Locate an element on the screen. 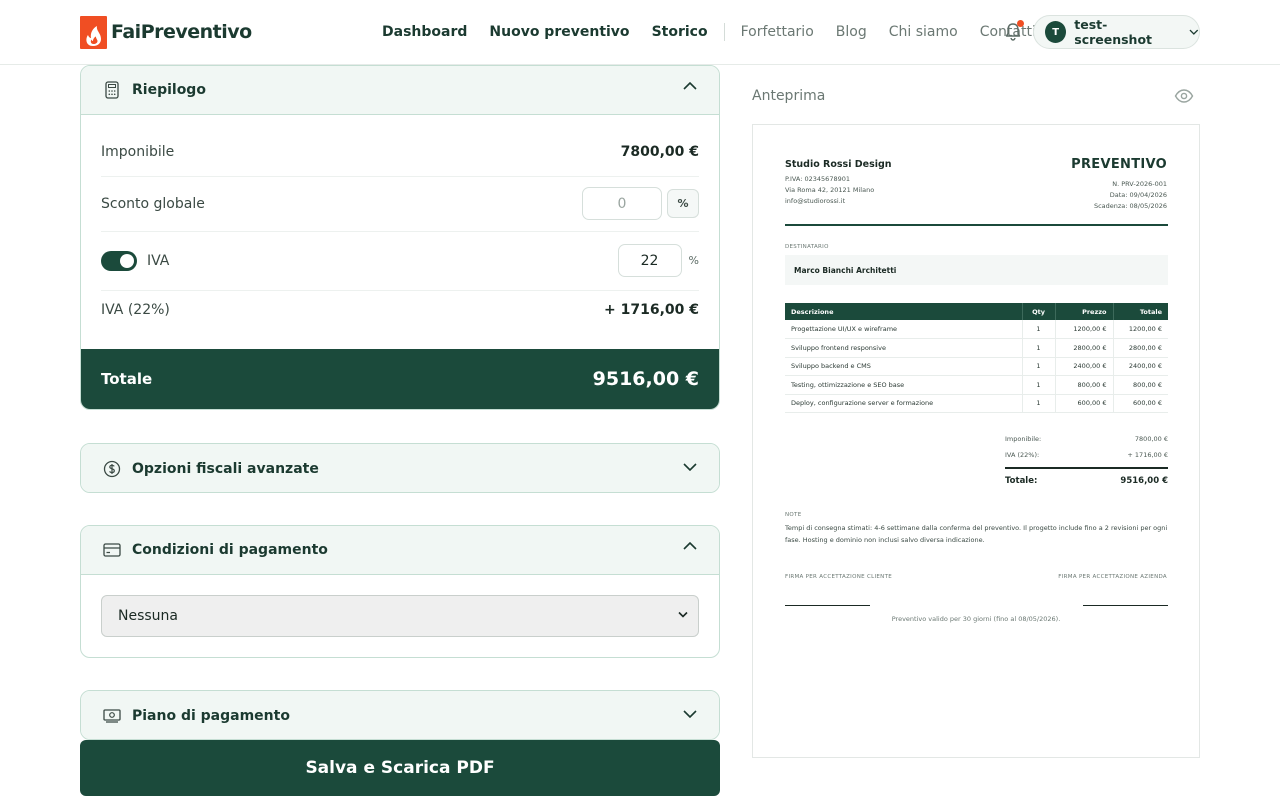 The width and height of the screenshot is (1280, 800). document-expiry: Scadenza: 08/05/2026 is located at coordinates (1130, 206).